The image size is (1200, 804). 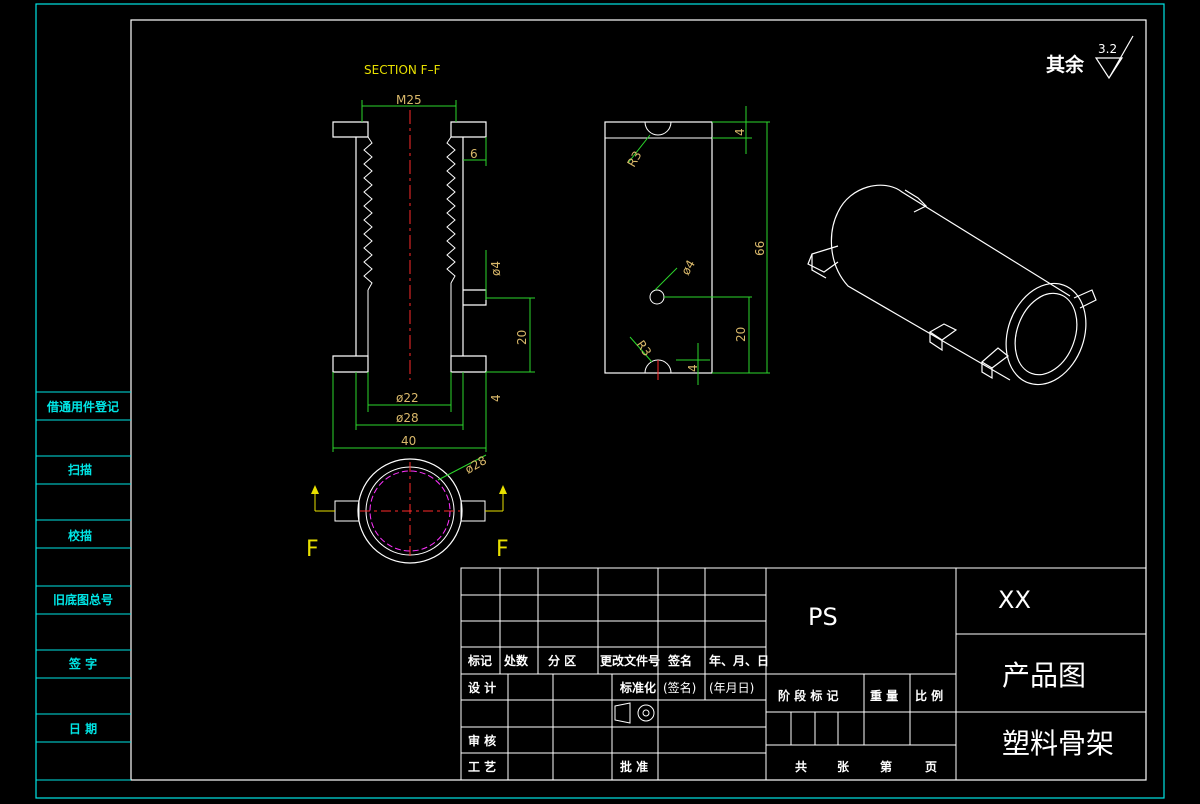 I want to click on label-scale: 比 例, so click(x=929, y=695).